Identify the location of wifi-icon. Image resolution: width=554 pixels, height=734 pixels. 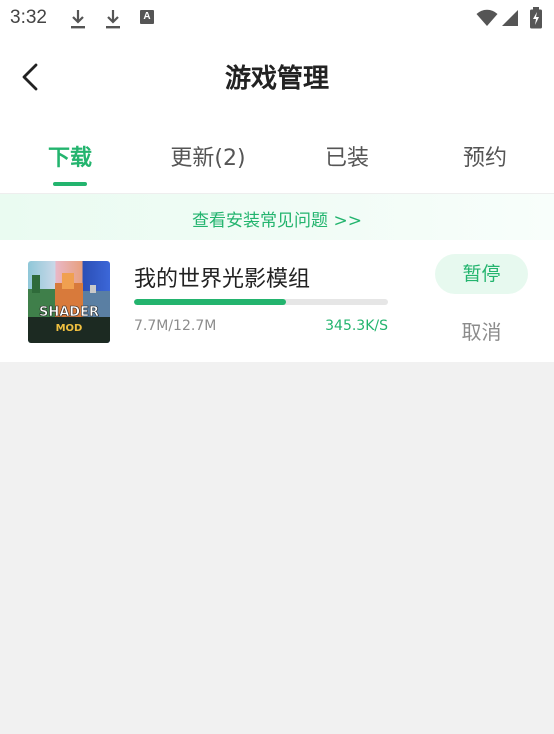
(487, 17).